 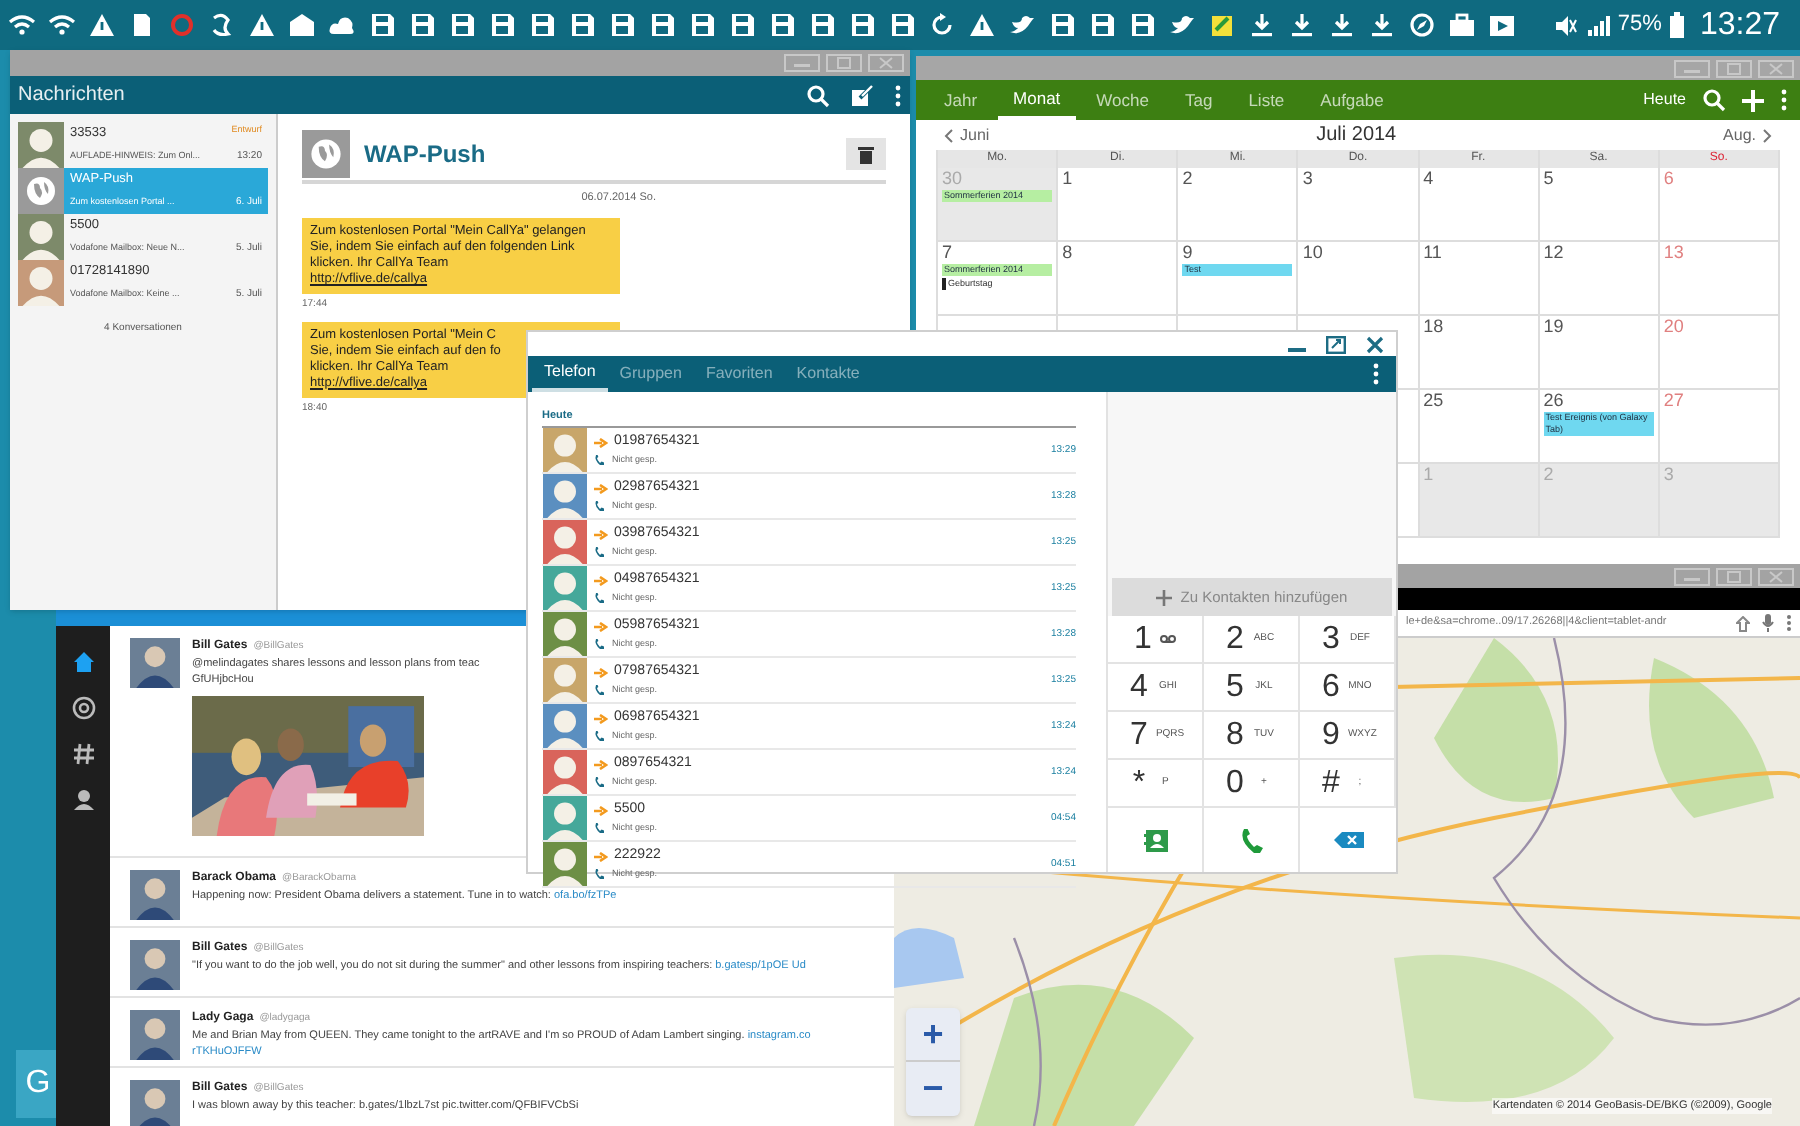 What do you see at coordinates (1238, 205) in the screenshot?
I see `calendar-day: 2` at bounding box center [1238, 205].